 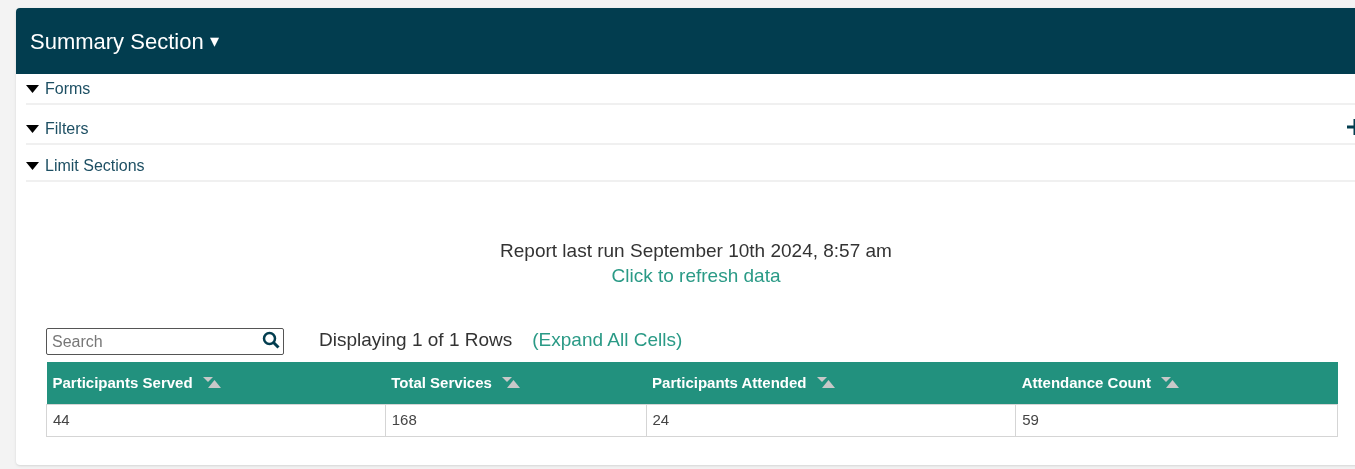 I want to click on table-cell: 44, so click(x=216, y=420).